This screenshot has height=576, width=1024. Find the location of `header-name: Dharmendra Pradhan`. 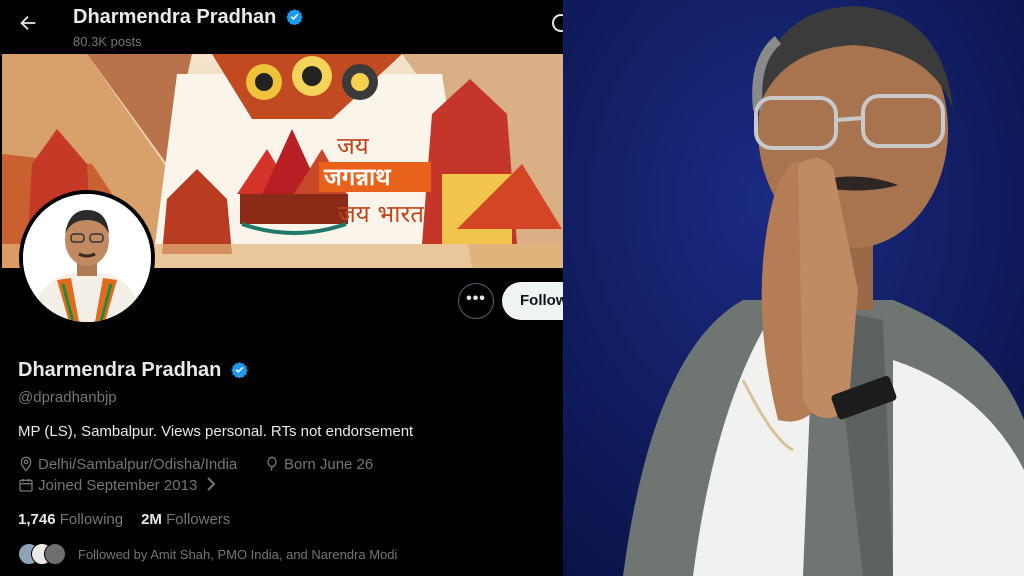

header-name: Dharmendra Pradhan is located at coordinates (188, 17).